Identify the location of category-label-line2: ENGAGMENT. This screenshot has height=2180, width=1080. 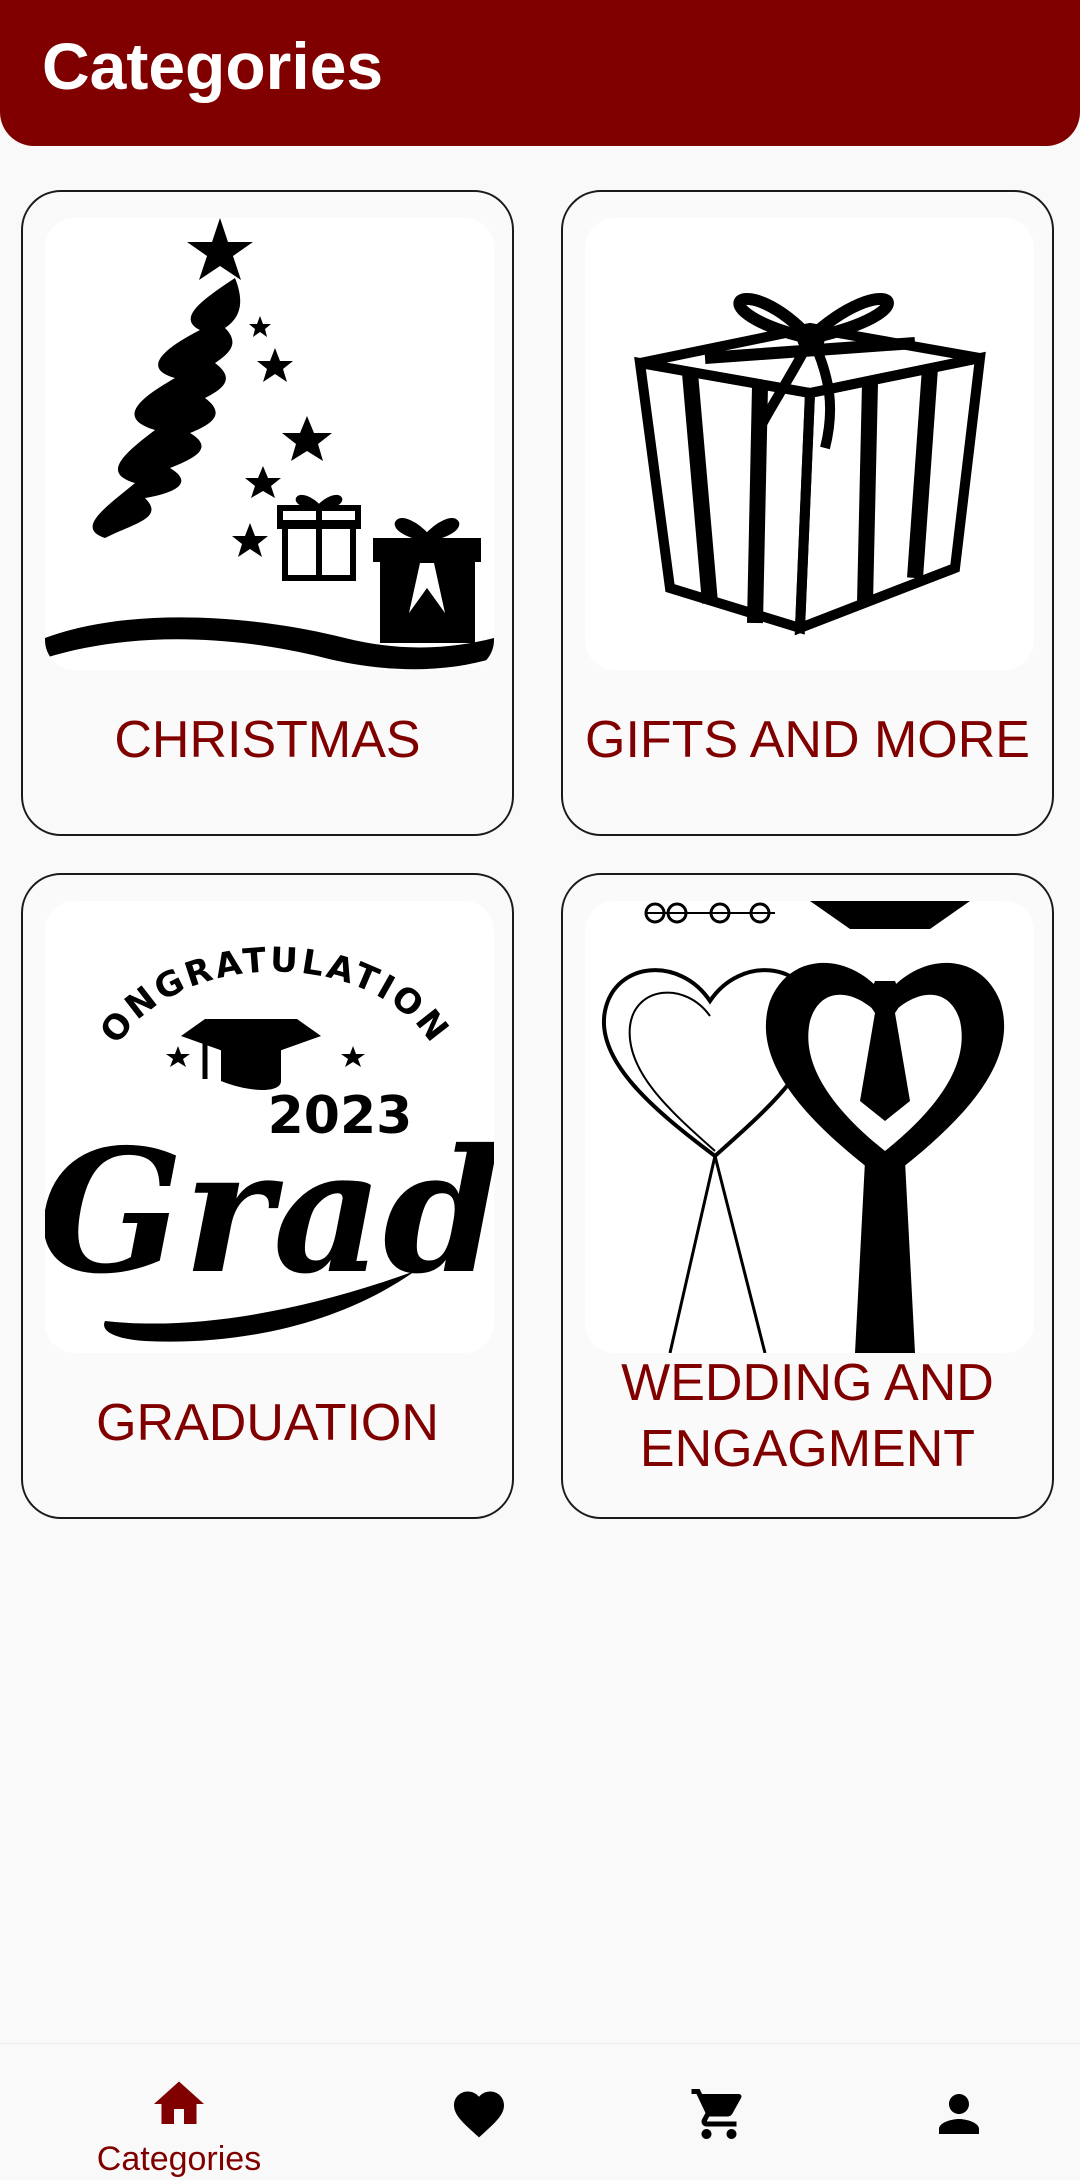
(807, 1449).